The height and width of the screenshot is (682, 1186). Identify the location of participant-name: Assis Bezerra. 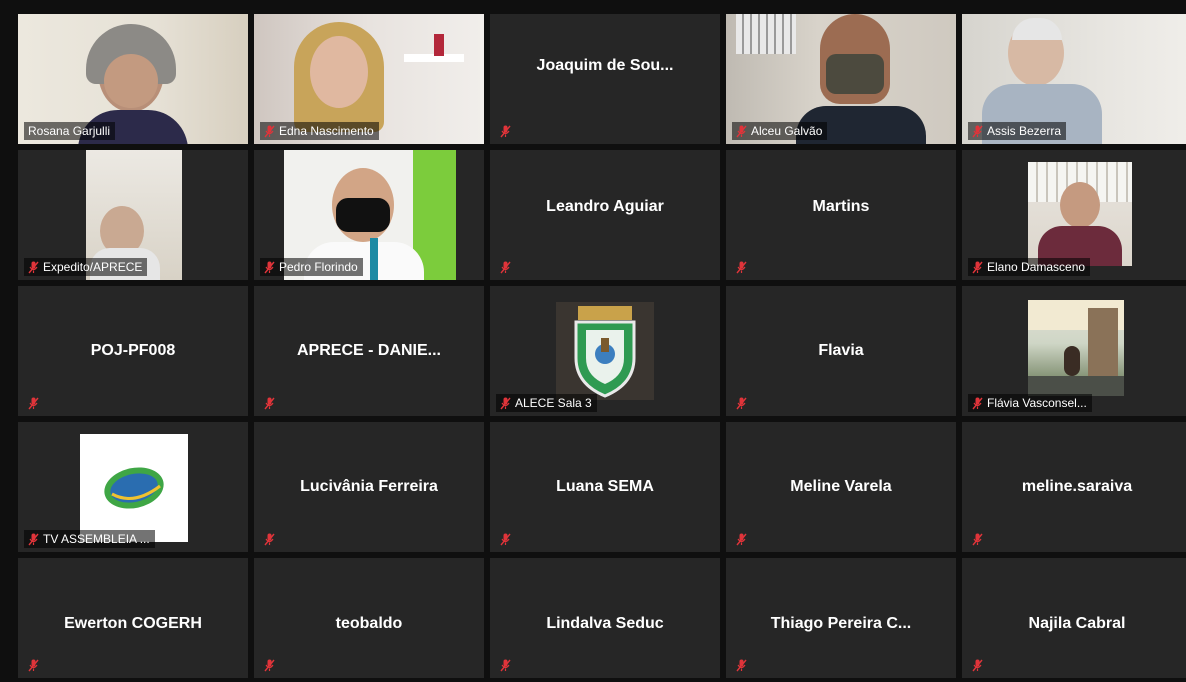
(1024, 131).